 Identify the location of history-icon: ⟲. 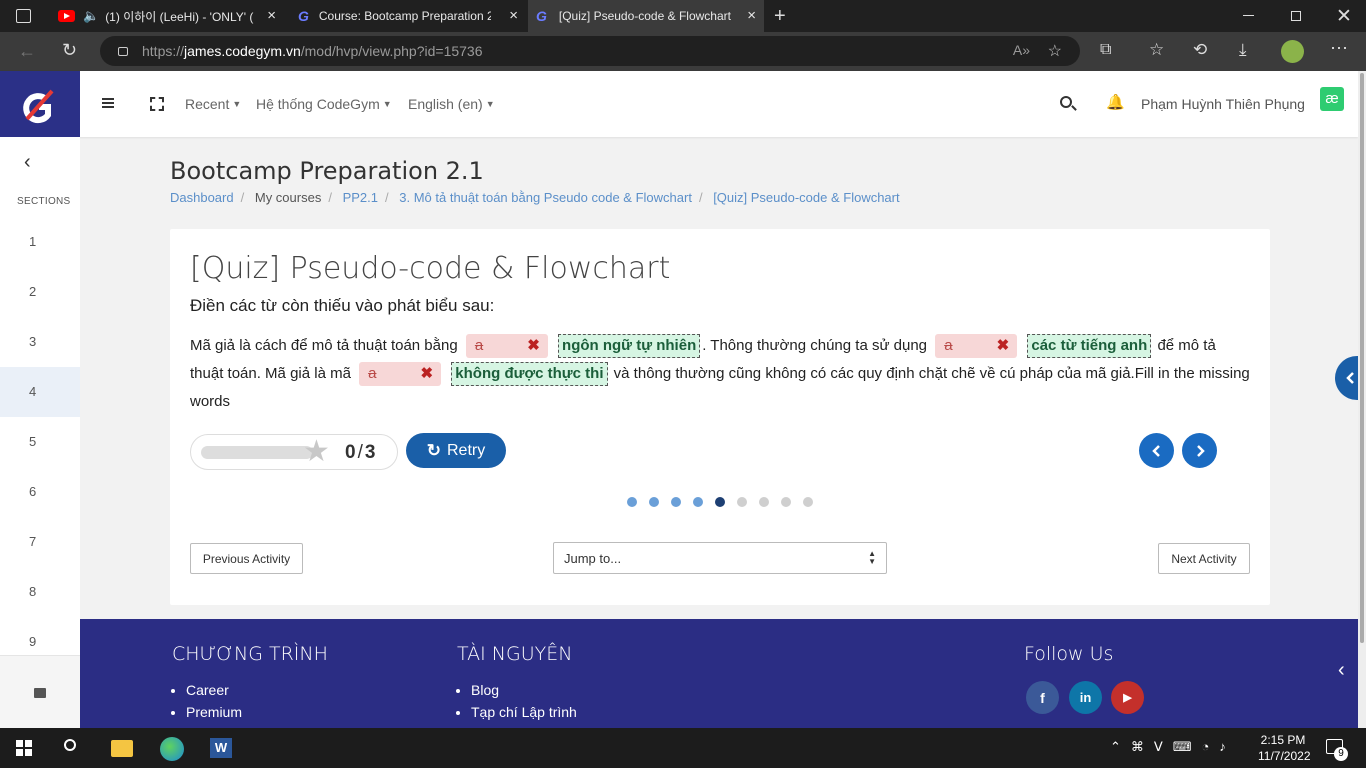
(1200, 50).